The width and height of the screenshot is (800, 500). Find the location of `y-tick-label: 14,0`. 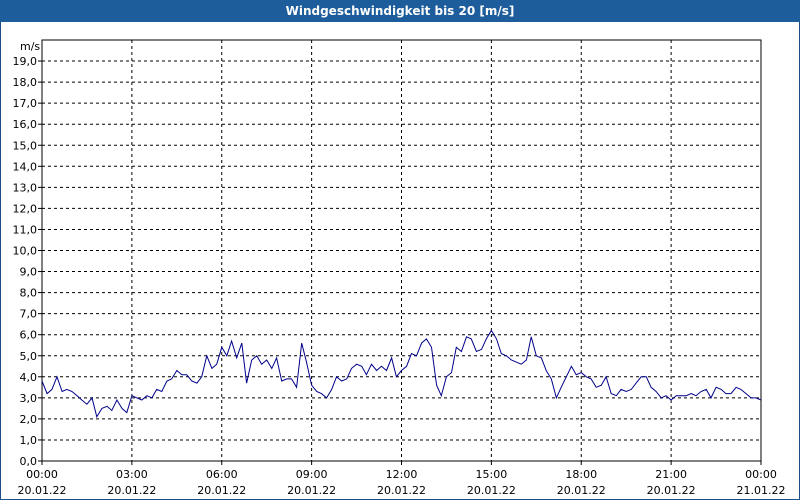

y-tick-label: 14,0 is located at coordinates (25, 166).